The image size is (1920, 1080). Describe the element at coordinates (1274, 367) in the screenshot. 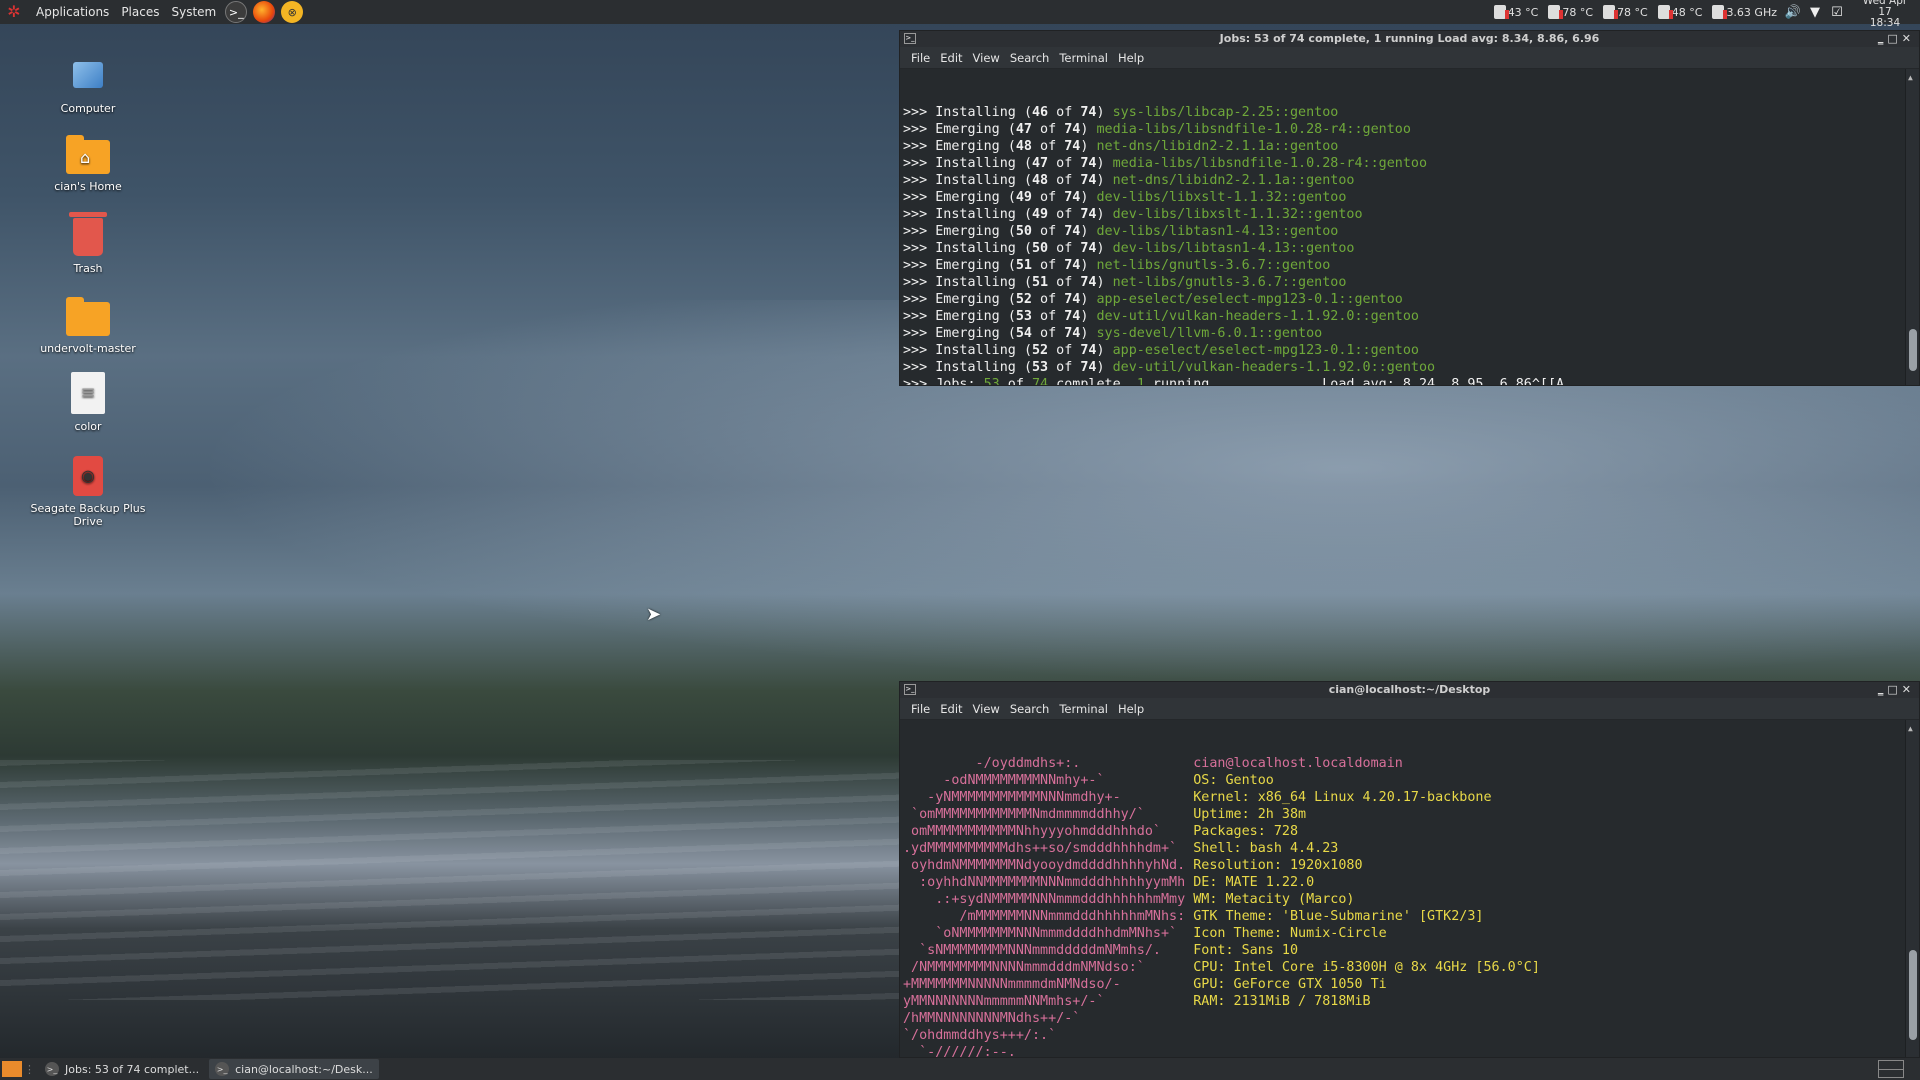

I see `package-name: dev-util/vulkan-headers-1.1.92.0::gentoo` at that location.